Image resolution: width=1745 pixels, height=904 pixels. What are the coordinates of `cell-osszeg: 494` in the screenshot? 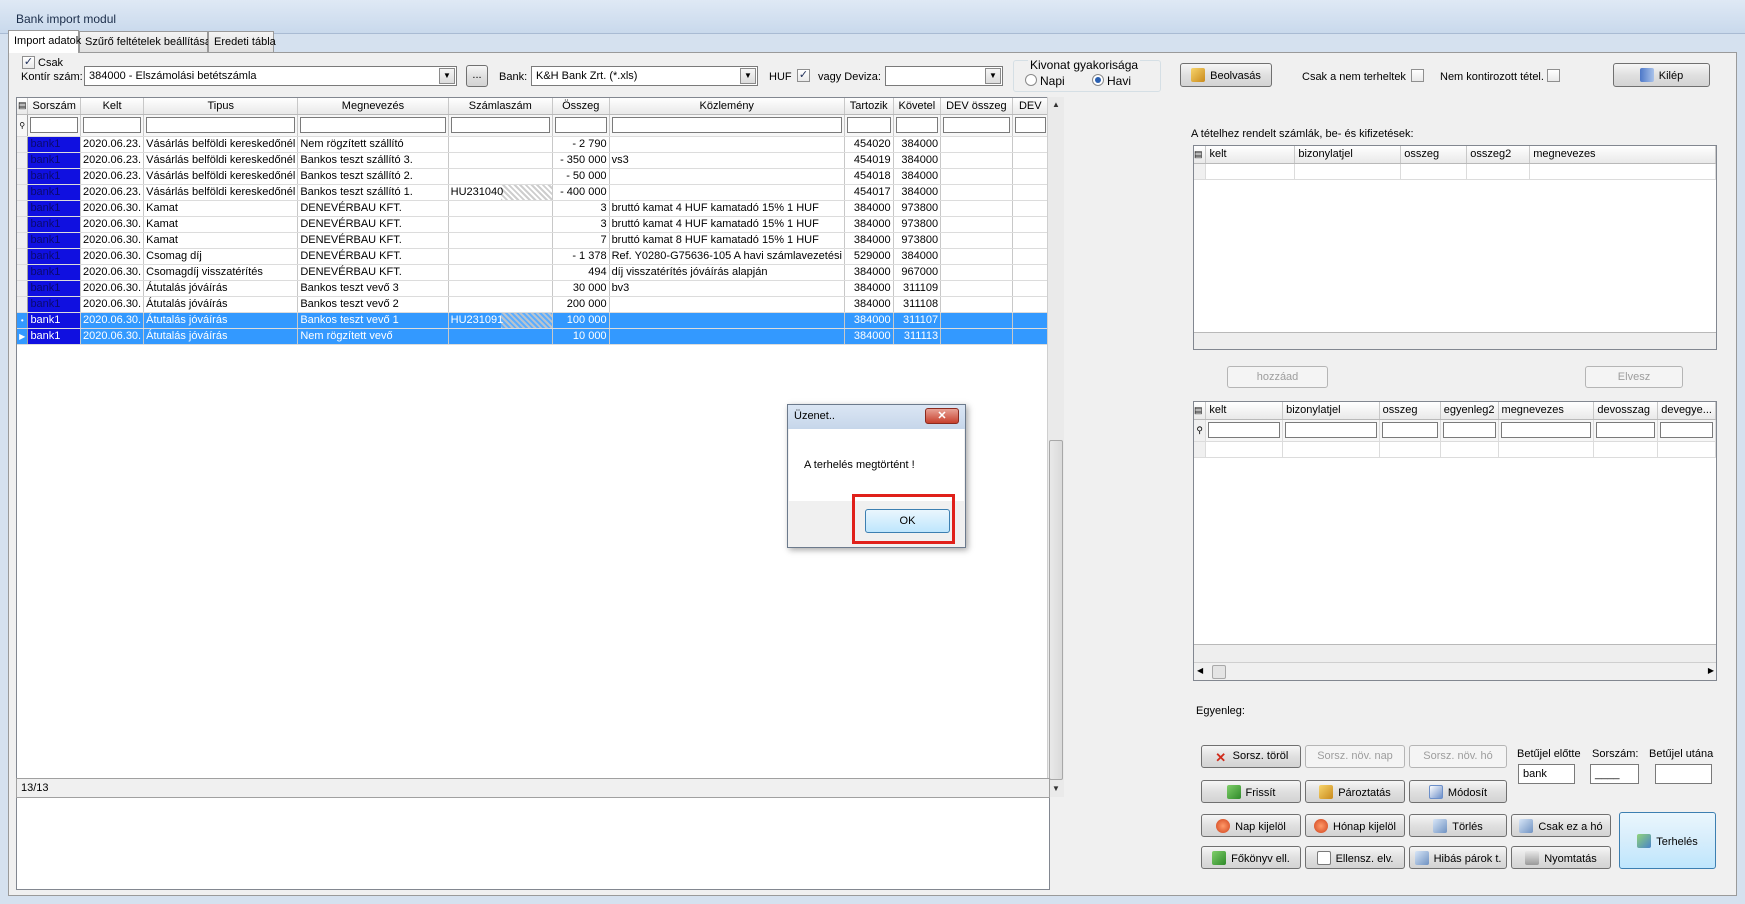 It's located at (581, 272).